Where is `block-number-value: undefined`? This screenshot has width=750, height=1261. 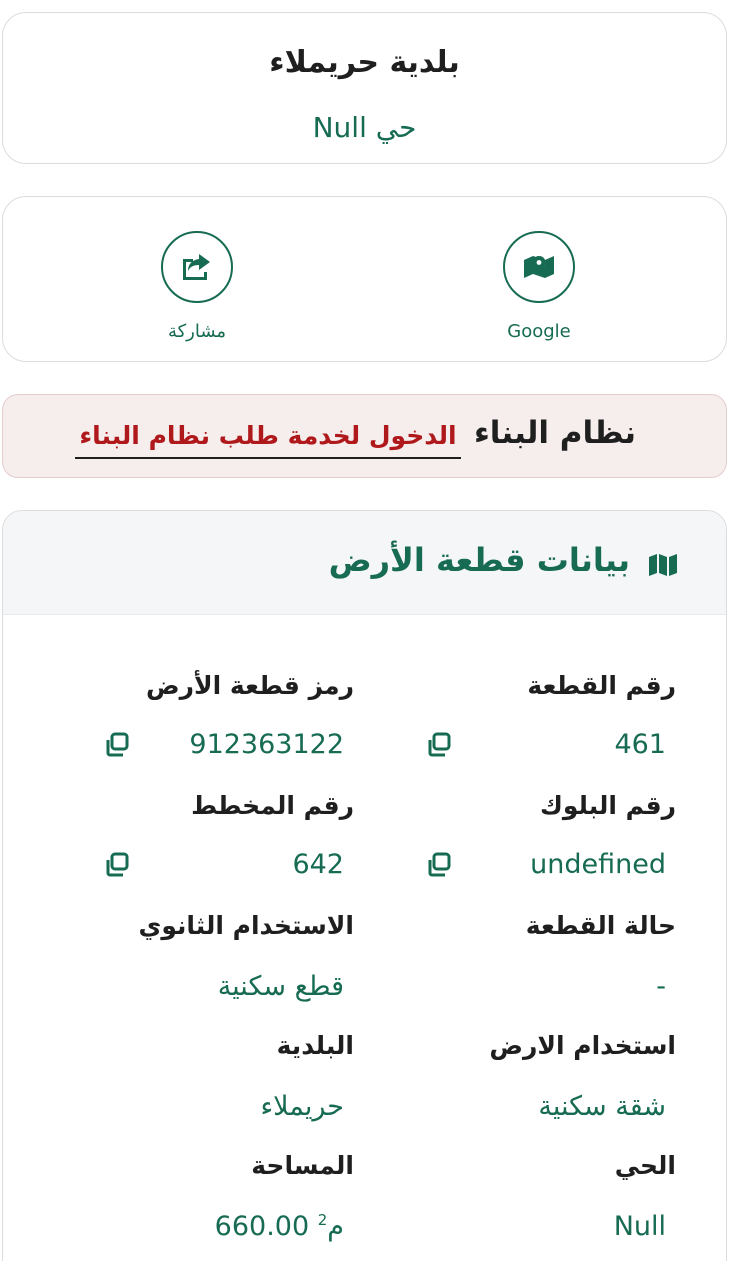 block-number-value: undefined is located at coordinates (598, 864).